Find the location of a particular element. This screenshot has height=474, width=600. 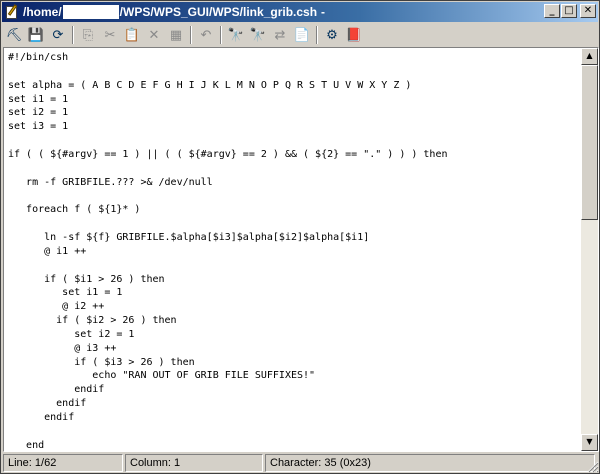

code-line: rm -f GRIBFILE.??? >& /dev/null is located at coordinates (110, 182).